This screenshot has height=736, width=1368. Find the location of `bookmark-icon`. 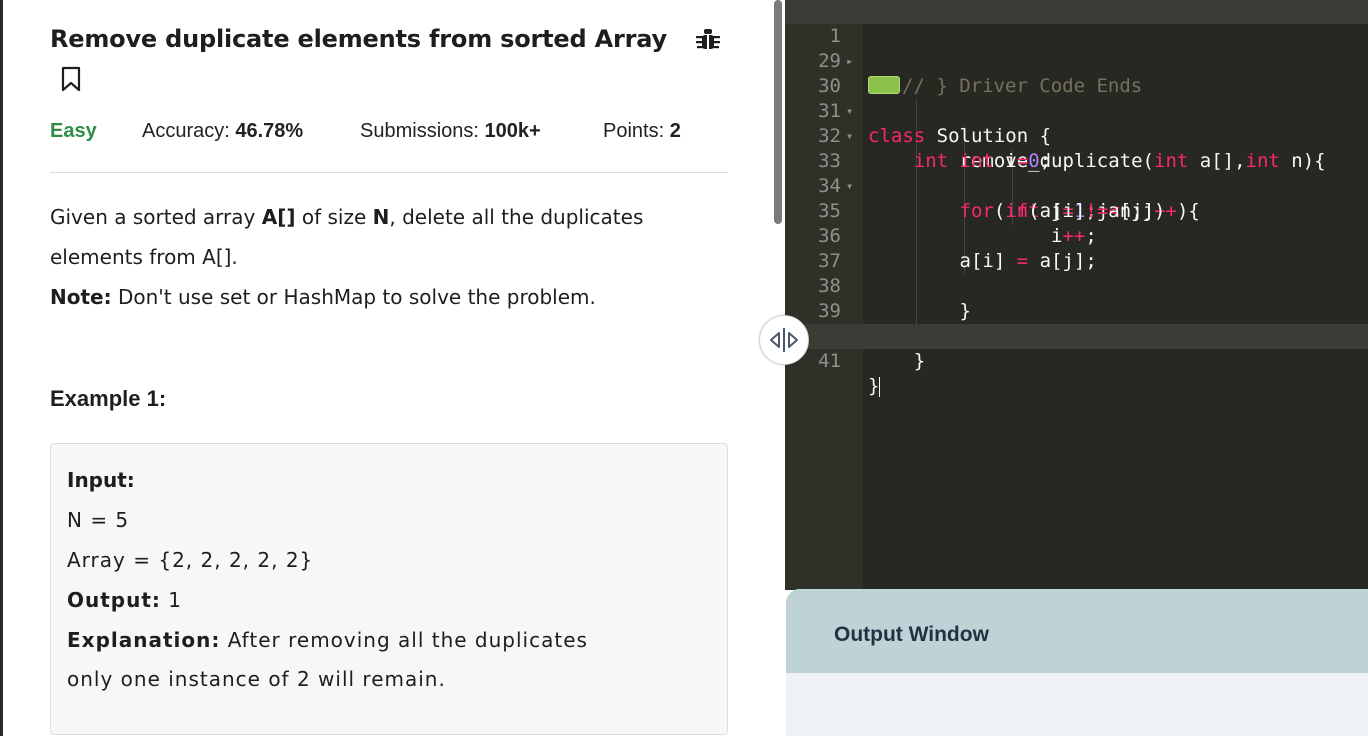

bookmark-icon is located at coordinates (71, 79).